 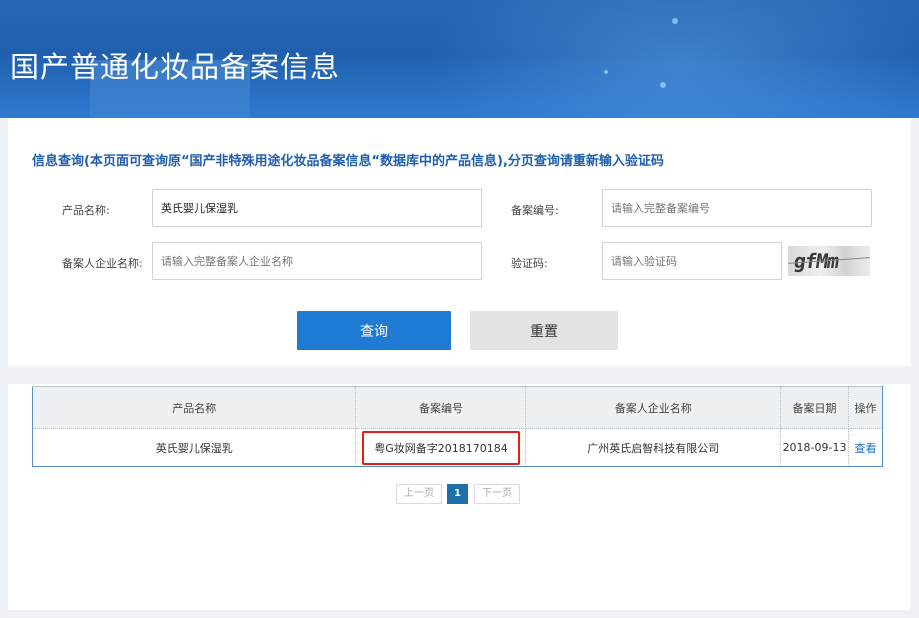 I want to click on column-header: 备案人企业名称, so click(x=653, y=407).